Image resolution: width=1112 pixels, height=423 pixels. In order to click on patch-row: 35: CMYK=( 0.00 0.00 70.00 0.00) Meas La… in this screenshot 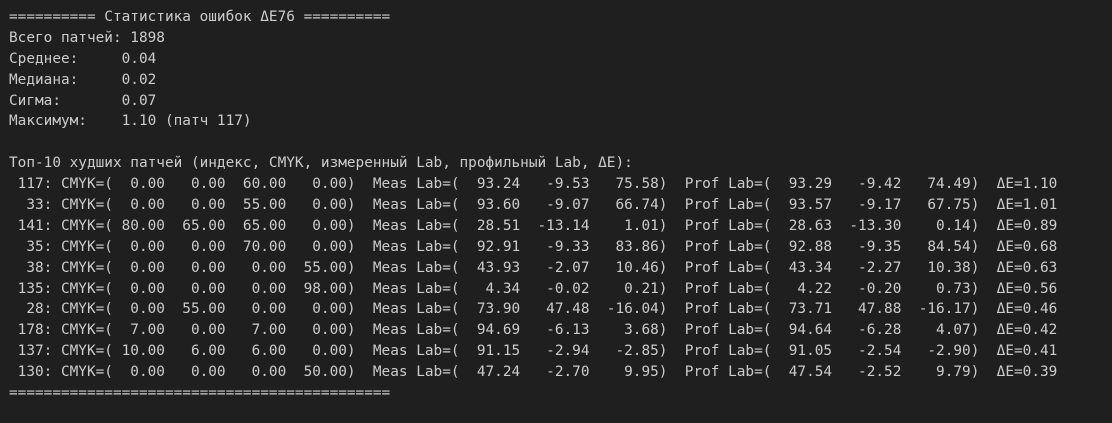, I will do `click(533, 246)`.